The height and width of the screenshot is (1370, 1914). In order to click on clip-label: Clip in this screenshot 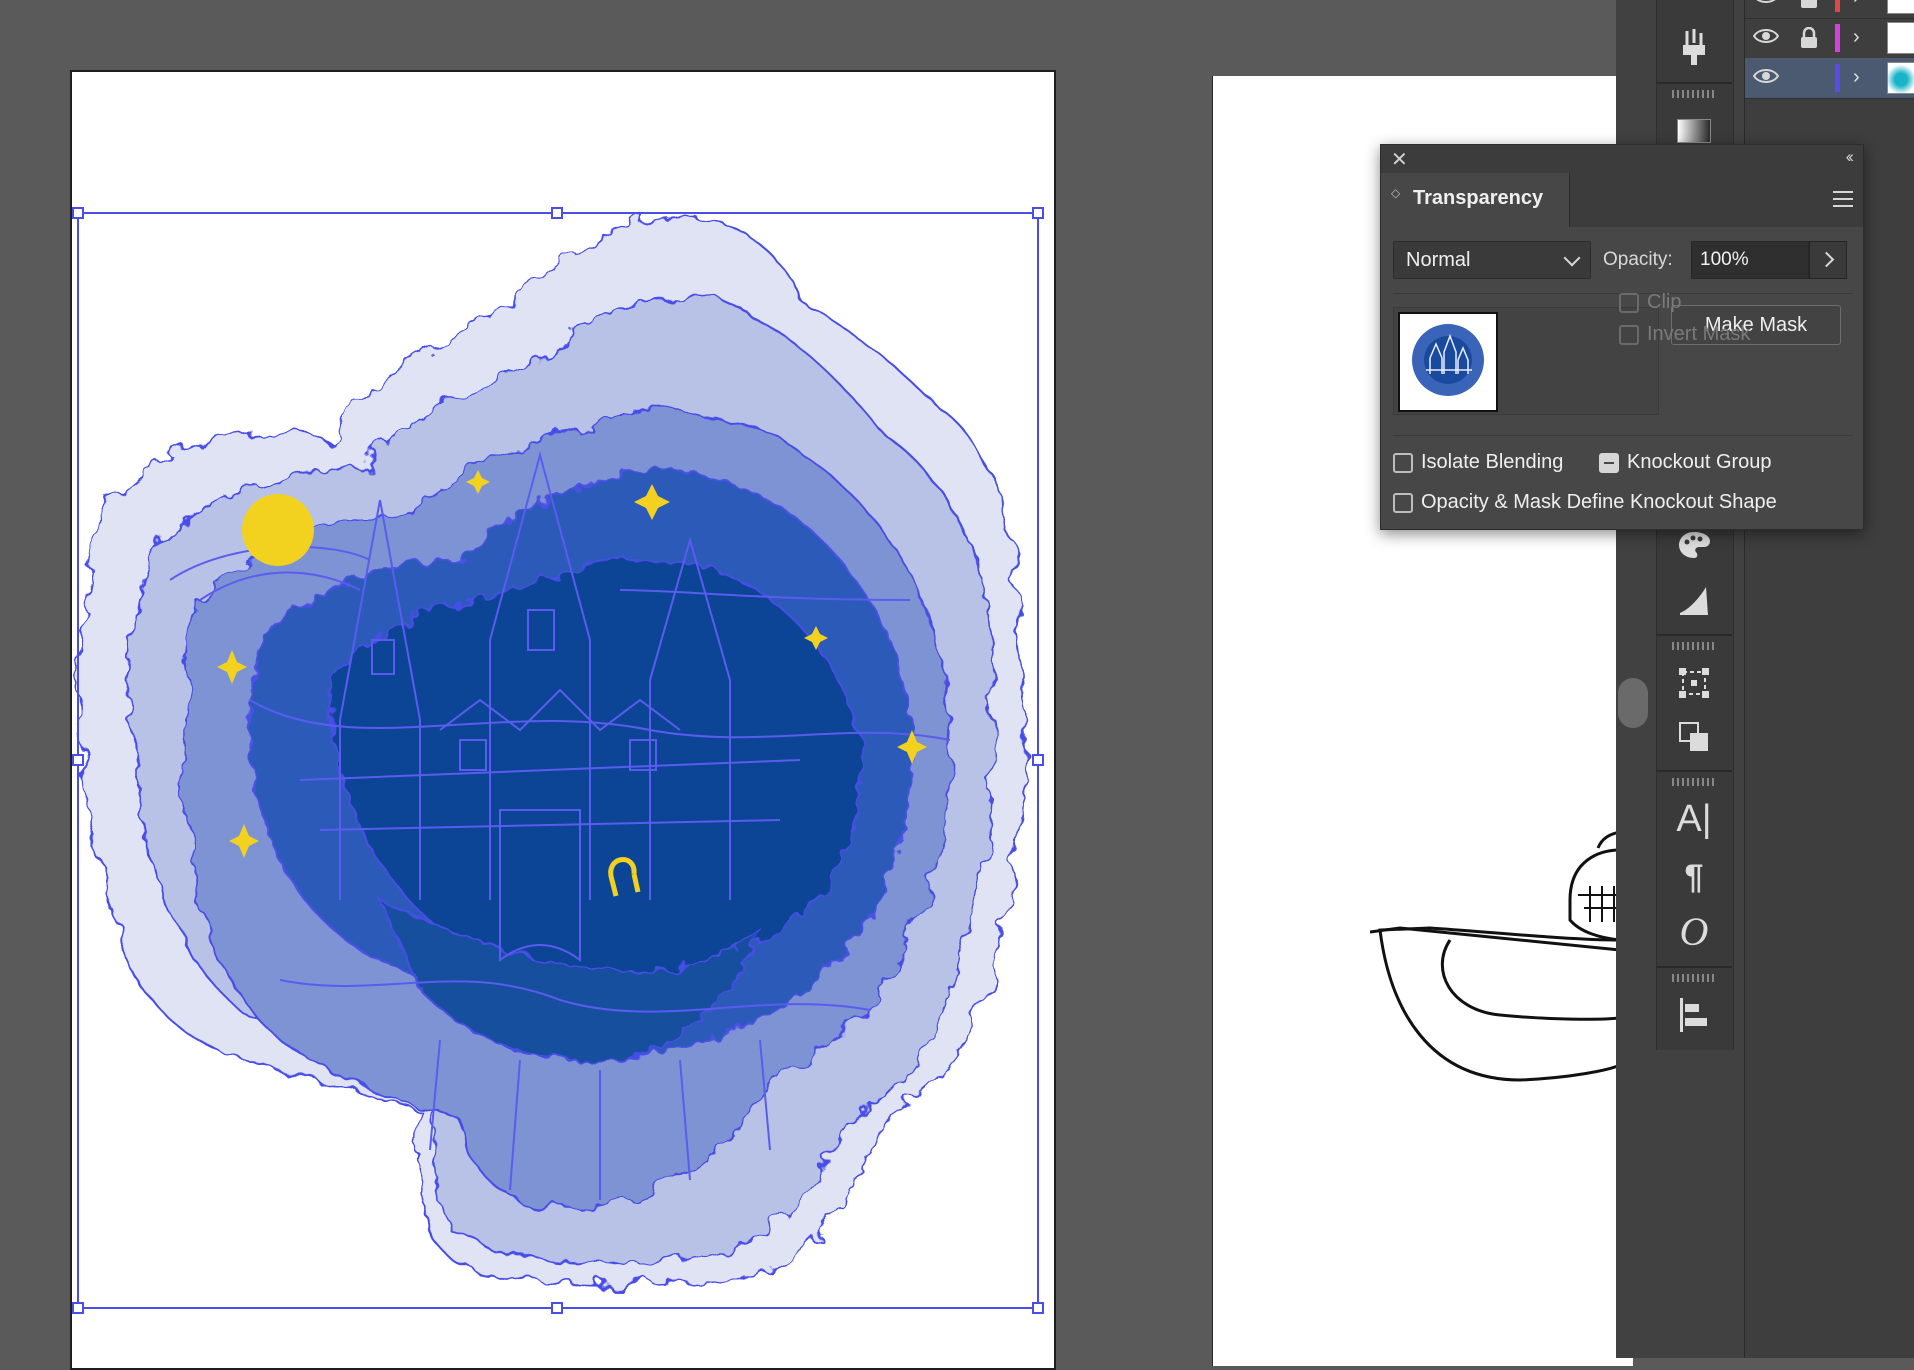, I will do `click(1664, 302)`.